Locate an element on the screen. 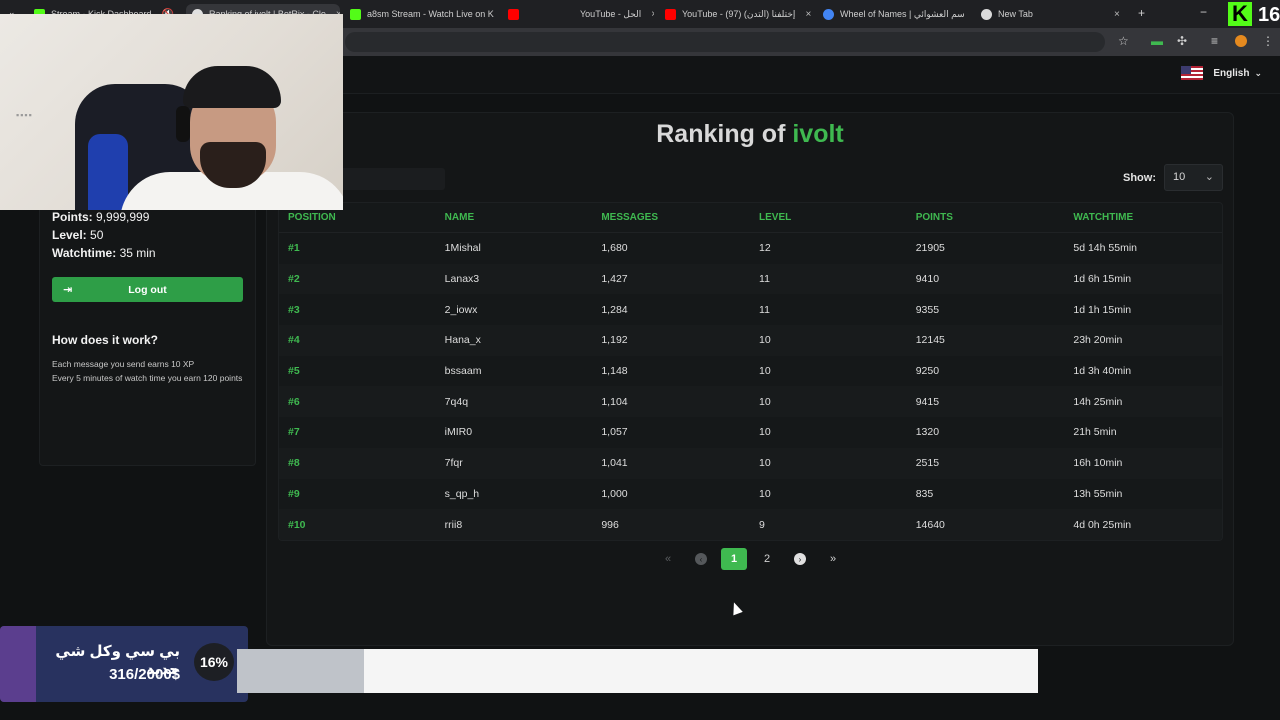  donation-goal-amount: 316/2000$ is located at coordinates (144, 674).